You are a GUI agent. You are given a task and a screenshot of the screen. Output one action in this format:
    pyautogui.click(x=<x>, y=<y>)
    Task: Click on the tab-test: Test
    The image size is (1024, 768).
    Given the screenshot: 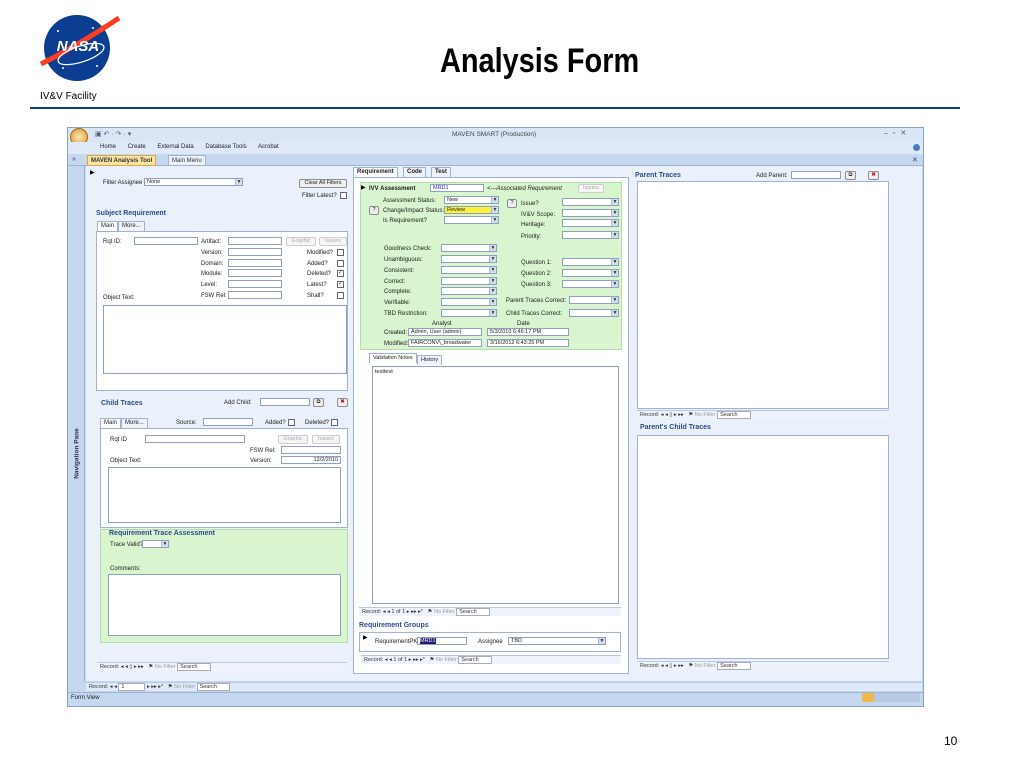 What is the action you would take?
    pyautogui.click(x=441, y=172)
    